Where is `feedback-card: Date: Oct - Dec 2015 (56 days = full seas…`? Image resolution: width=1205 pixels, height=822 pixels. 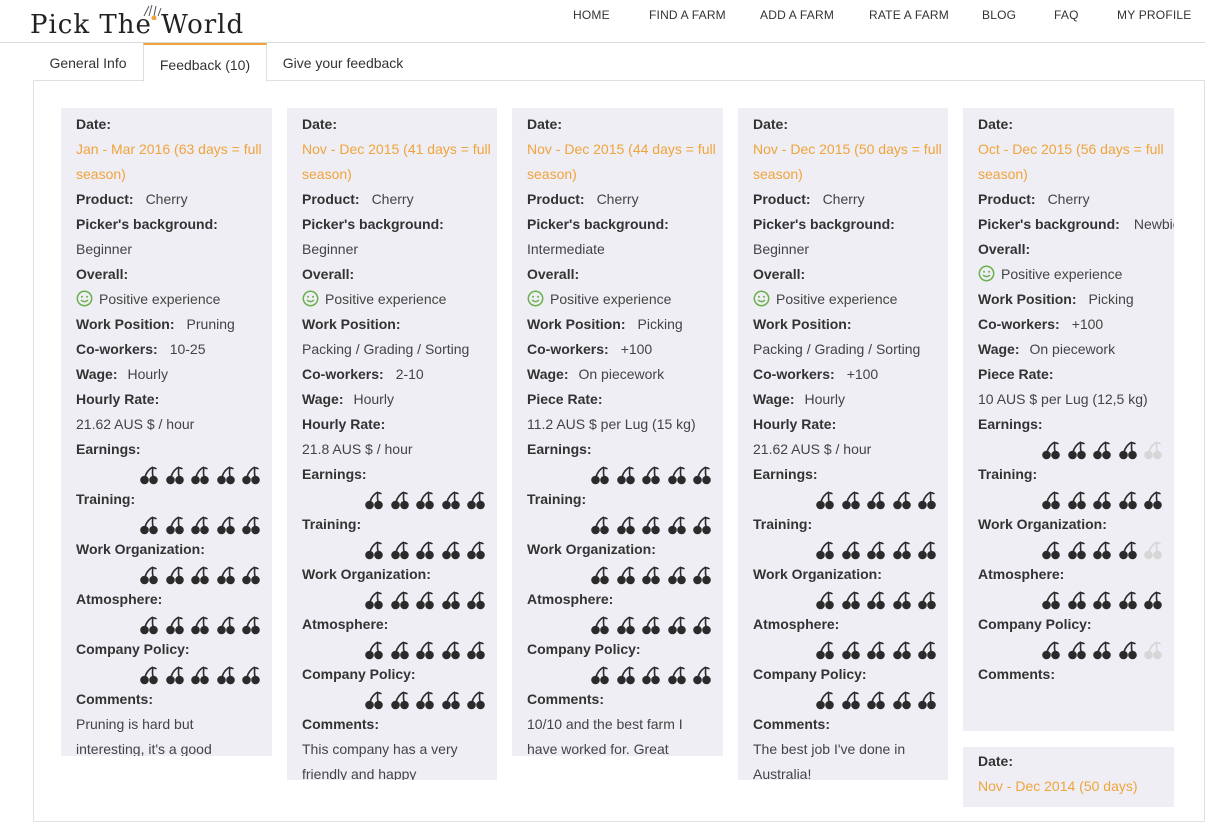
feedback-card: Date: Oct - Dec 2015 (56 days = full seas… is located at coordinates (1068, 419).